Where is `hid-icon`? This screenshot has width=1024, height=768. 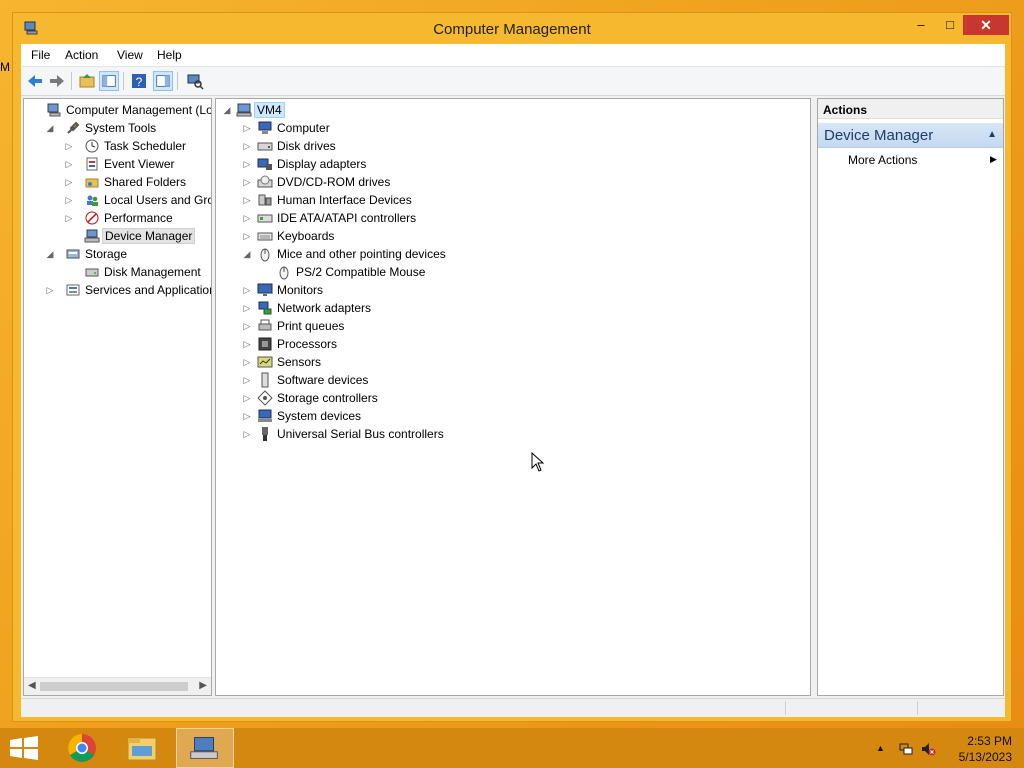 hid-icon is located at coordinates (265, 200).